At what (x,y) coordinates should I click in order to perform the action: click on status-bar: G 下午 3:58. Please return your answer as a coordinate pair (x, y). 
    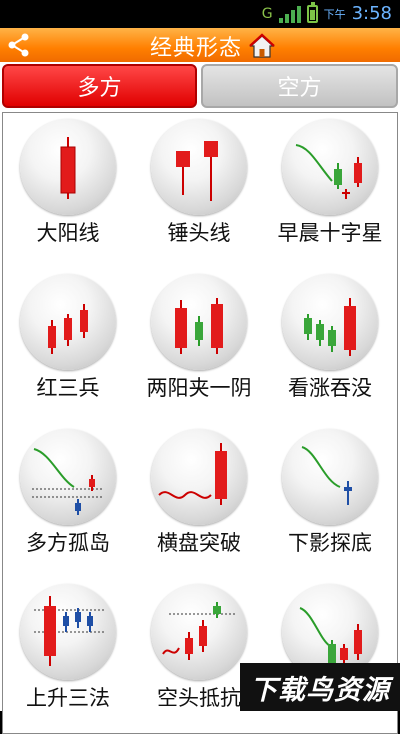
    Looking at the image, I should click on (200, 14).